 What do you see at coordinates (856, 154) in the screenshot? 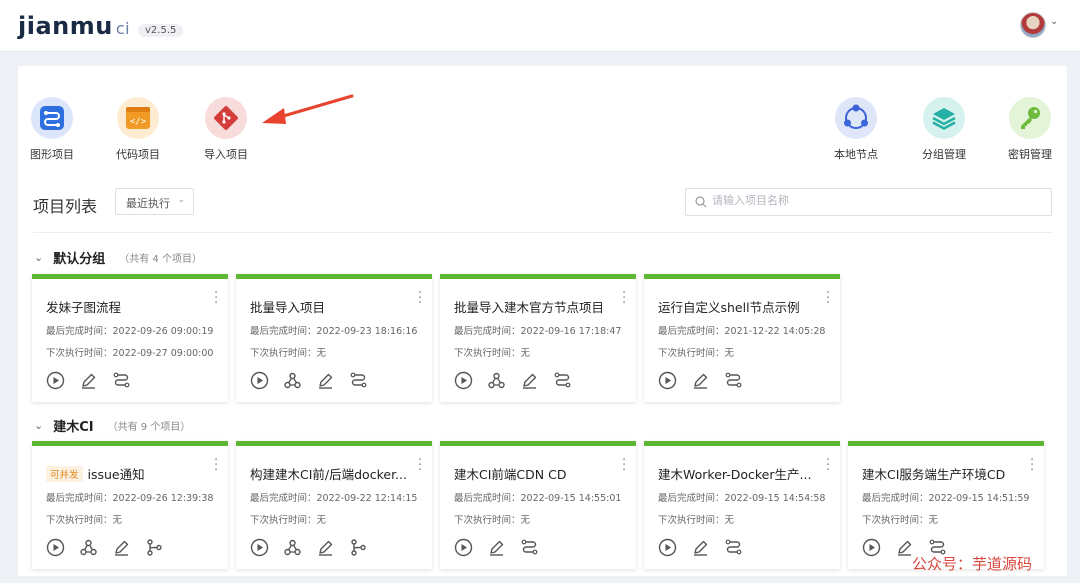
I see `local-node-label: 本地节点` at bounding box center [856, 154].